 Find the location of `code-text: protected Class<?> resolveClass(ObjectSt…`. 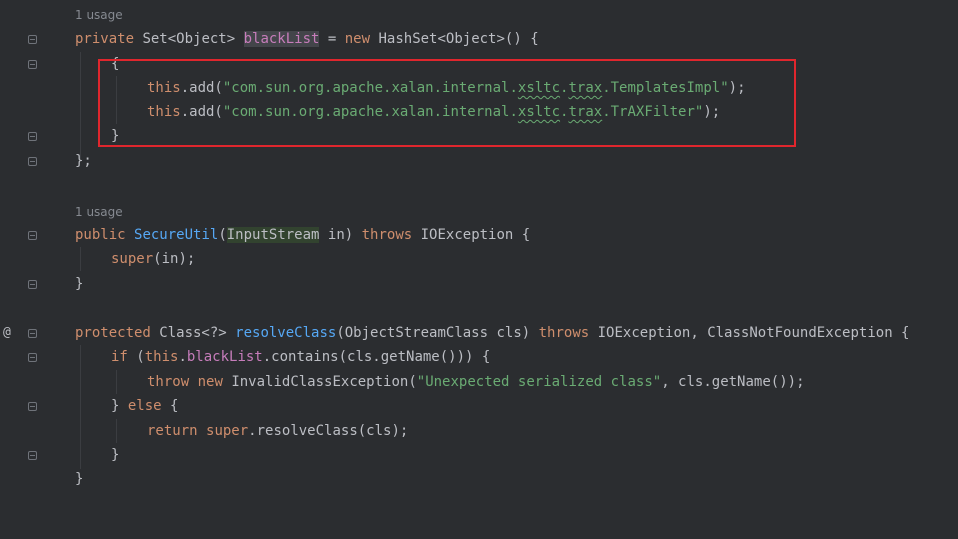

code-text: protected Class<?> resolveClass(ObjectSt… is located at coordinates (492, 333).